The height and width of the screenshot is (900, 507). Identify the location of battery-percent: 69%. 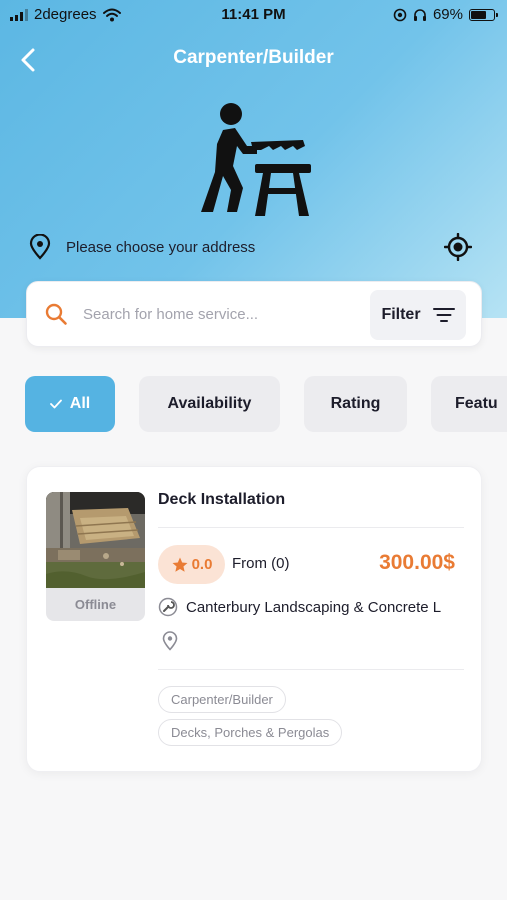
(447, 14).